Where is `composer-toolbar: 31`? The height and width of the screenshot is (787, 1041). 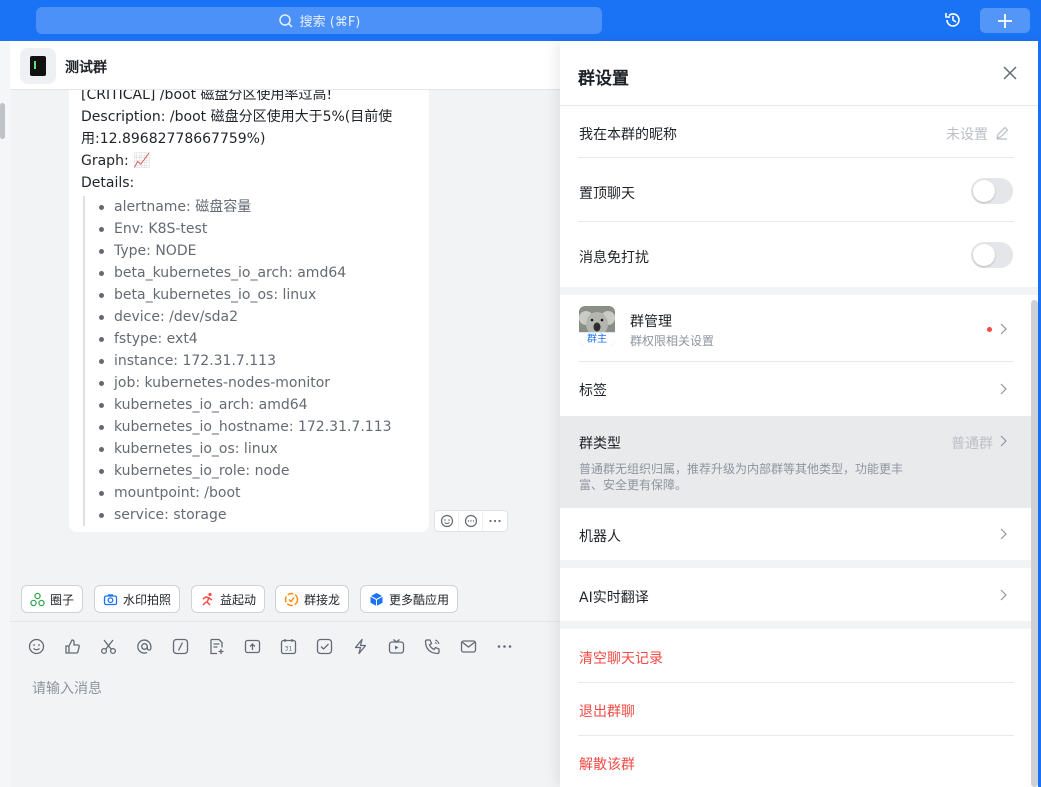
composer-toolbar: 31 is located at coordinates (280, 646).